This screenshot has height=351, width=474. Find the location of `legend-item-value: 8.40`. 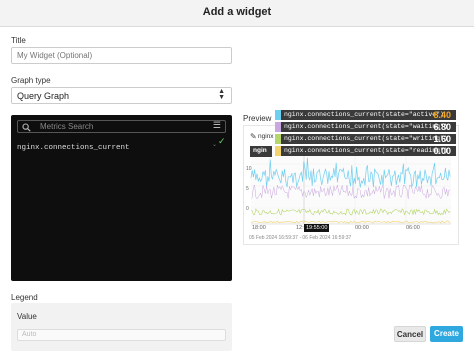

legend-item-value: 8.40 is located at coordinates (442, 115).